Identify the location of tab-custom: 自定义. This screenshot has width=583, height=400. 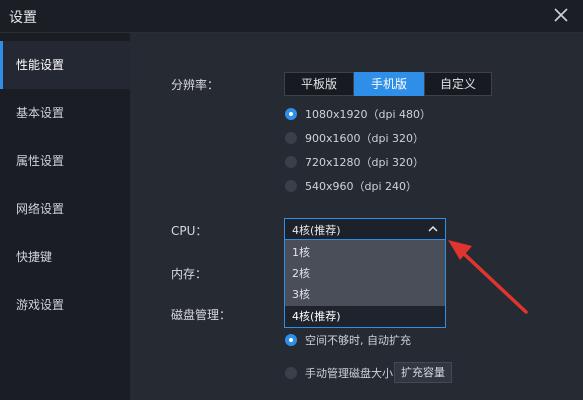
(458, 84).